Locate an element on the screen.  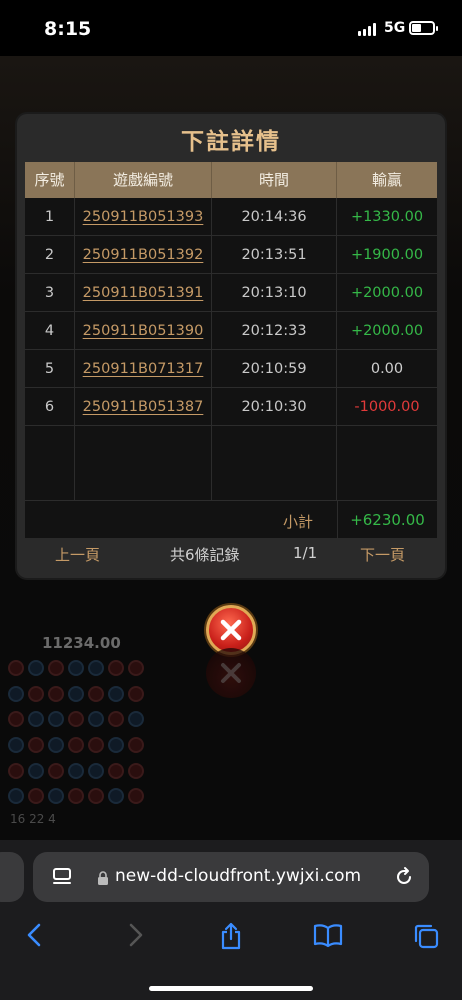
back-icon is located at coordinates (35, 935).